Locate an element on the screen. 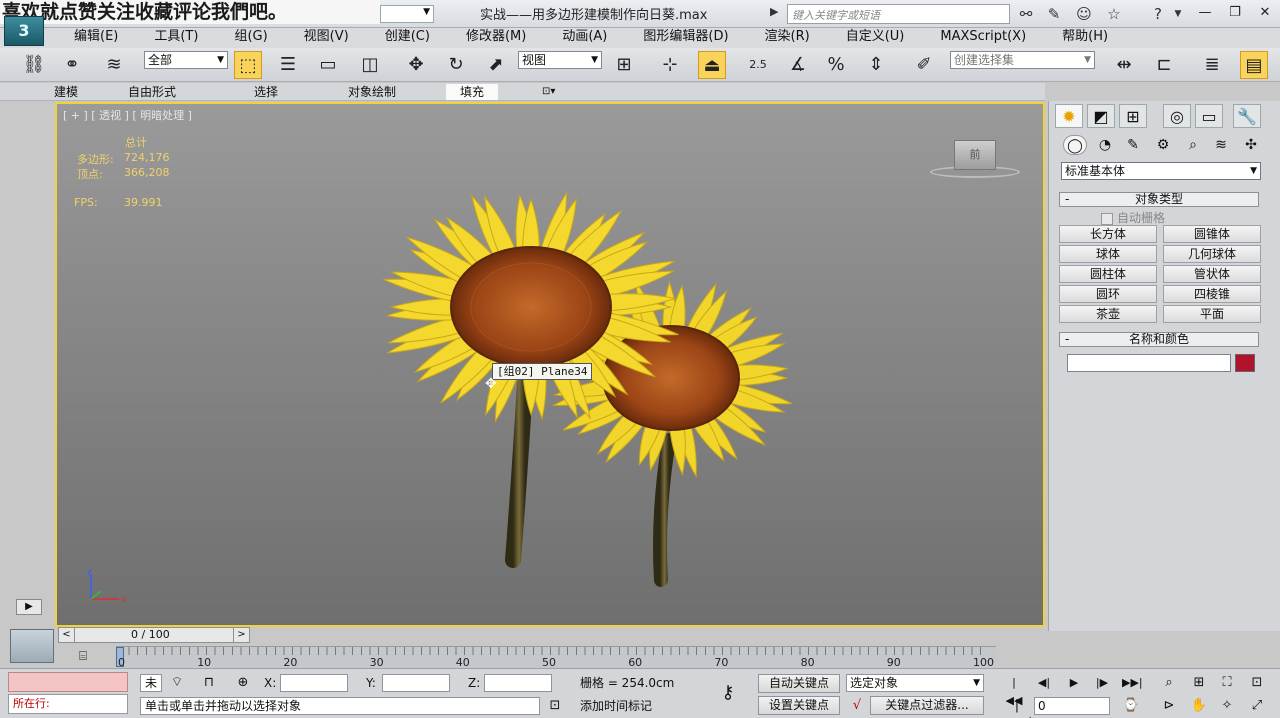 Image resolution: width=1280 pixels, height=718 pixels. person-icon: ☺ is located at coordinates (1084, 14).